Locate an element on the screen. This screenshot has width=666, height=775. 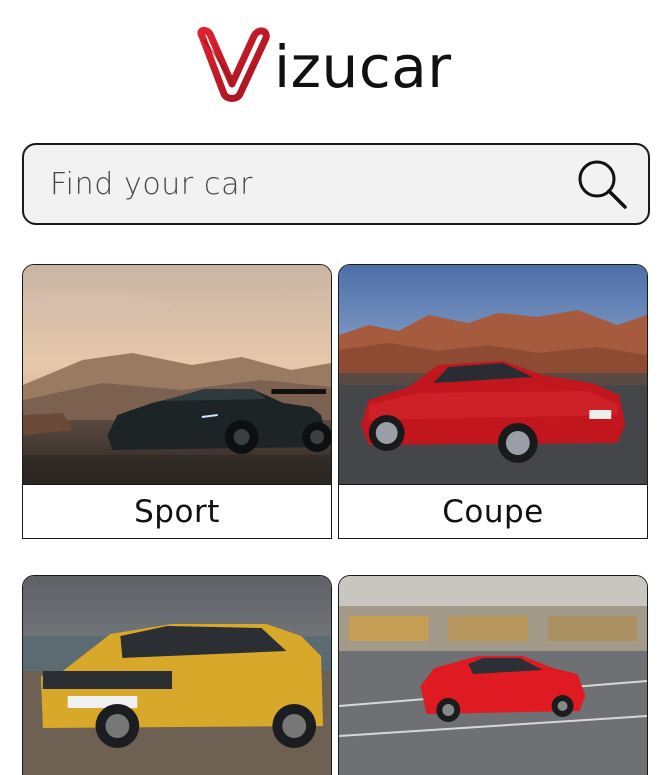
sport-car-image is located at coordinates (177, 374).